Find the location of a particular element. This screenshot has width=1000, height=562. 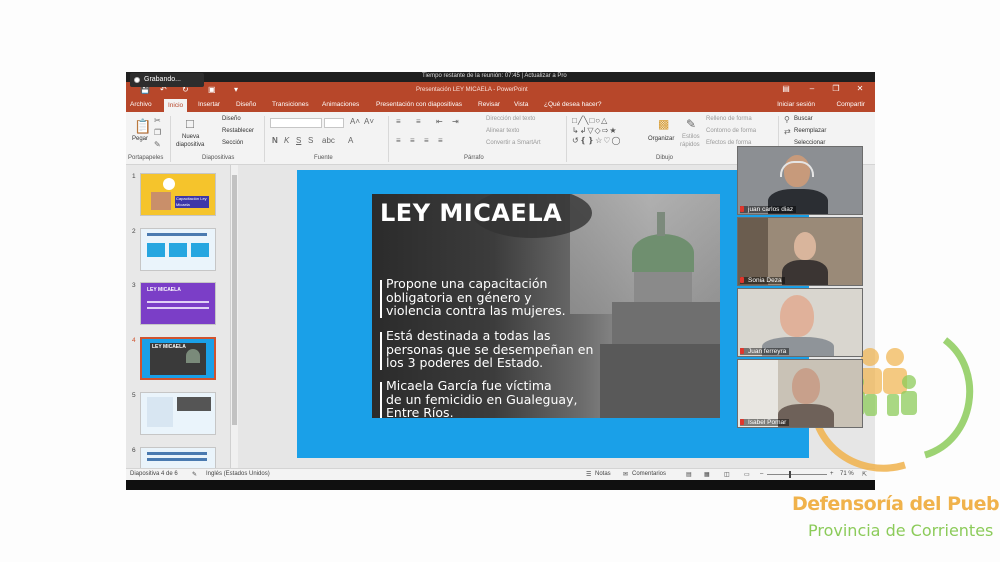

align-left-icon: ≡ is located at coordinates (398, 140).